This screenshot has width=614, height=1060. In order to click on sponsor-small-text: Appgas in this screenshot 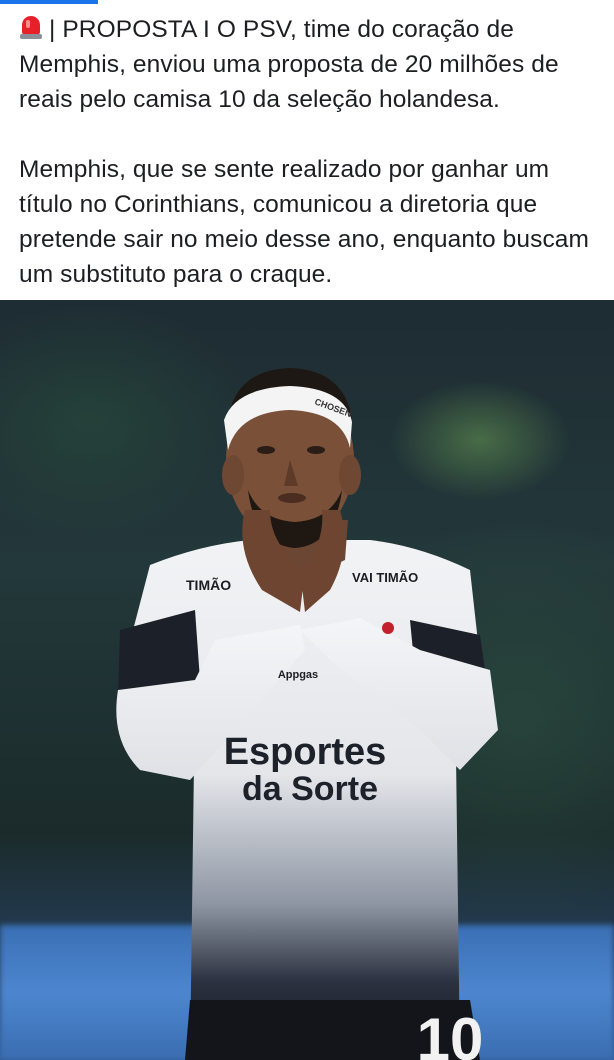, I will do `click(298, 675)`.